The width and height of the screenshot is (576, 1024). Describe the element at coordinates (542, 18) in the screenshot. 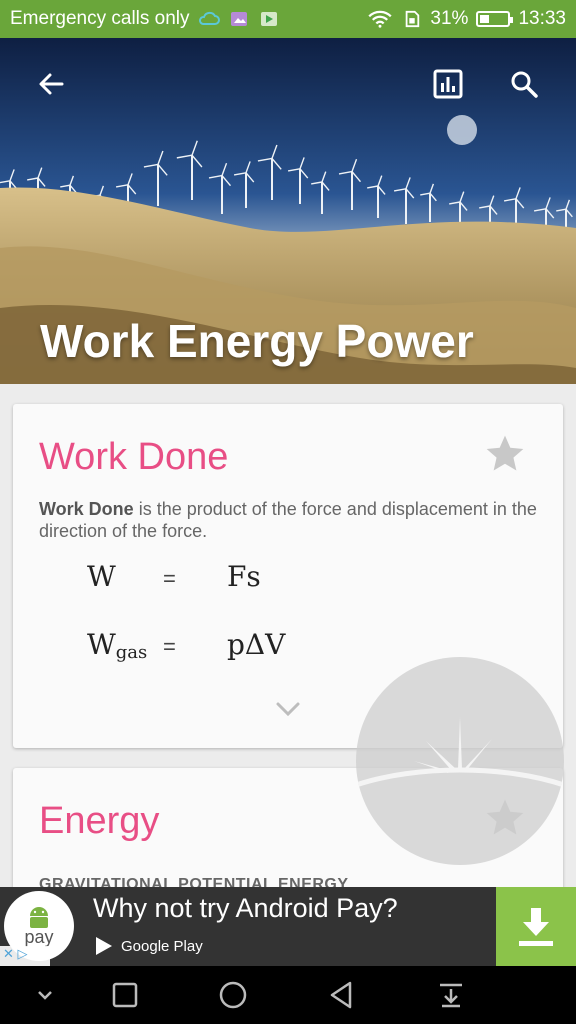

I see `clock: 13:33` at that location.